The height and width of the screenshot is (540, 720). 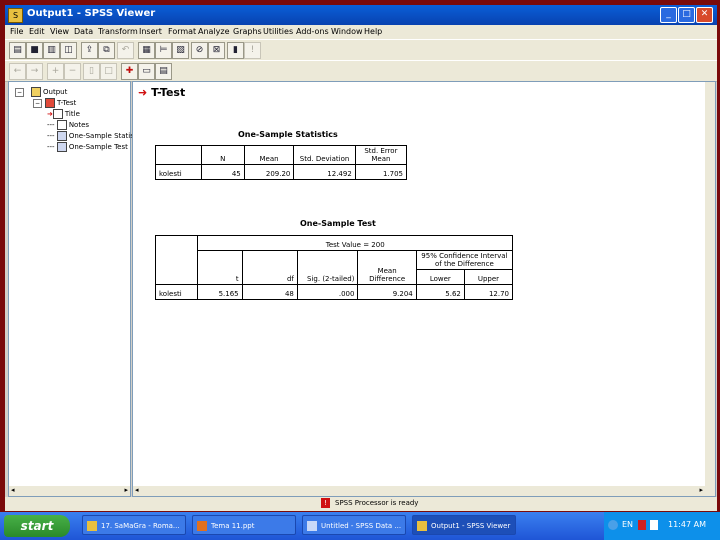 What do you see at coordinates (199, 50) in the screenshot?
I see `find-icon: ⊘` at bounding box center [199, 50].